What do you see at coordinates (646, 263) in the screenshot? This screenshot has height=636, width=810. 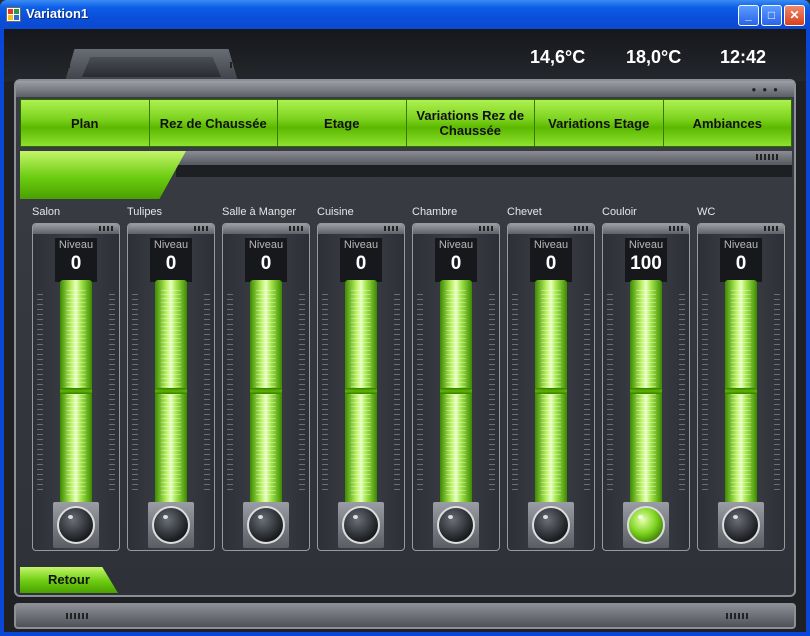 I see `level-value: 100` at bounding box center [646, 263].